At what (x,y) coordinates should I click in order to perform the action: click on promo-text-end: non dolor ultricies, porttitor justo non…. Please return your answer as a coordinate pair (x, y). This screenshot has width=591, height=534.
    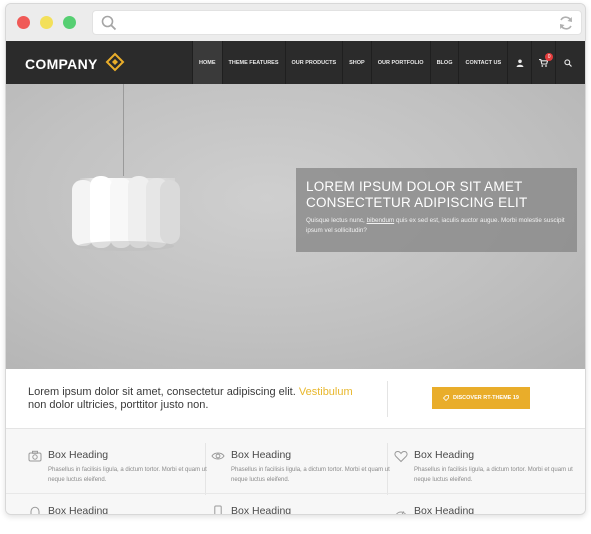
    Looking at the image, I should click on (118, 405).